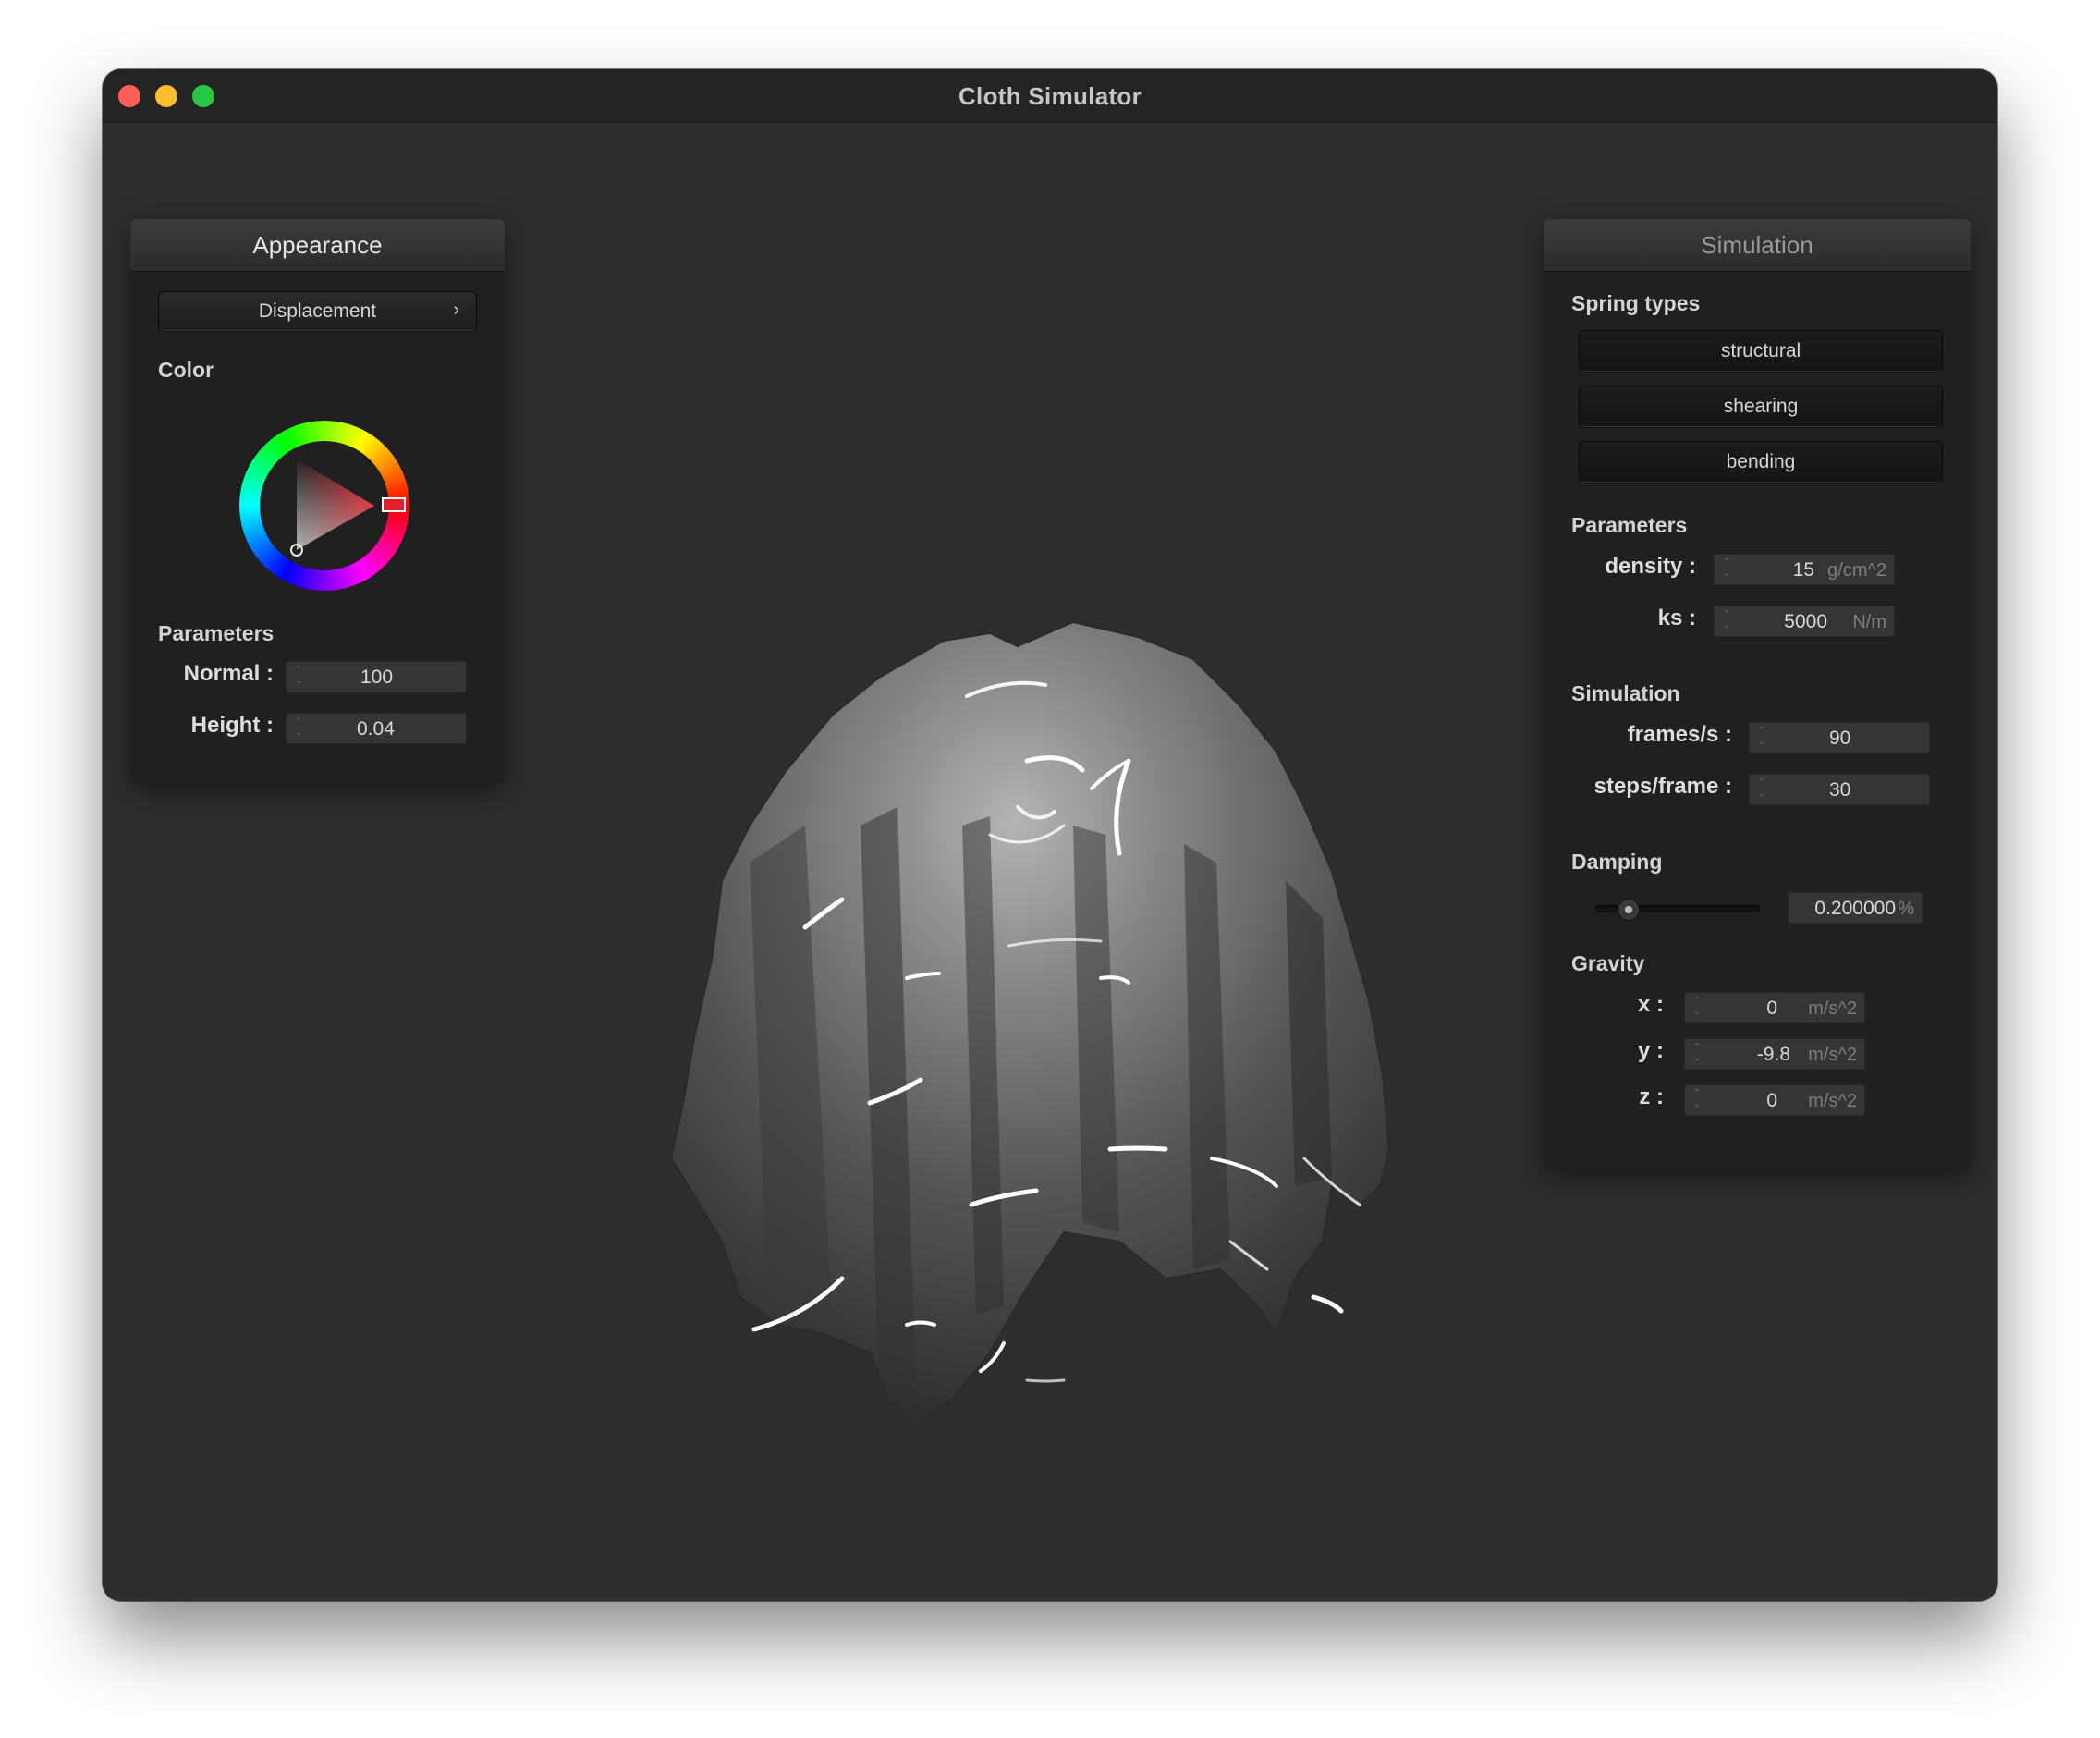  I want to click on gravity-z-label: z :, so click(1651, 1096).